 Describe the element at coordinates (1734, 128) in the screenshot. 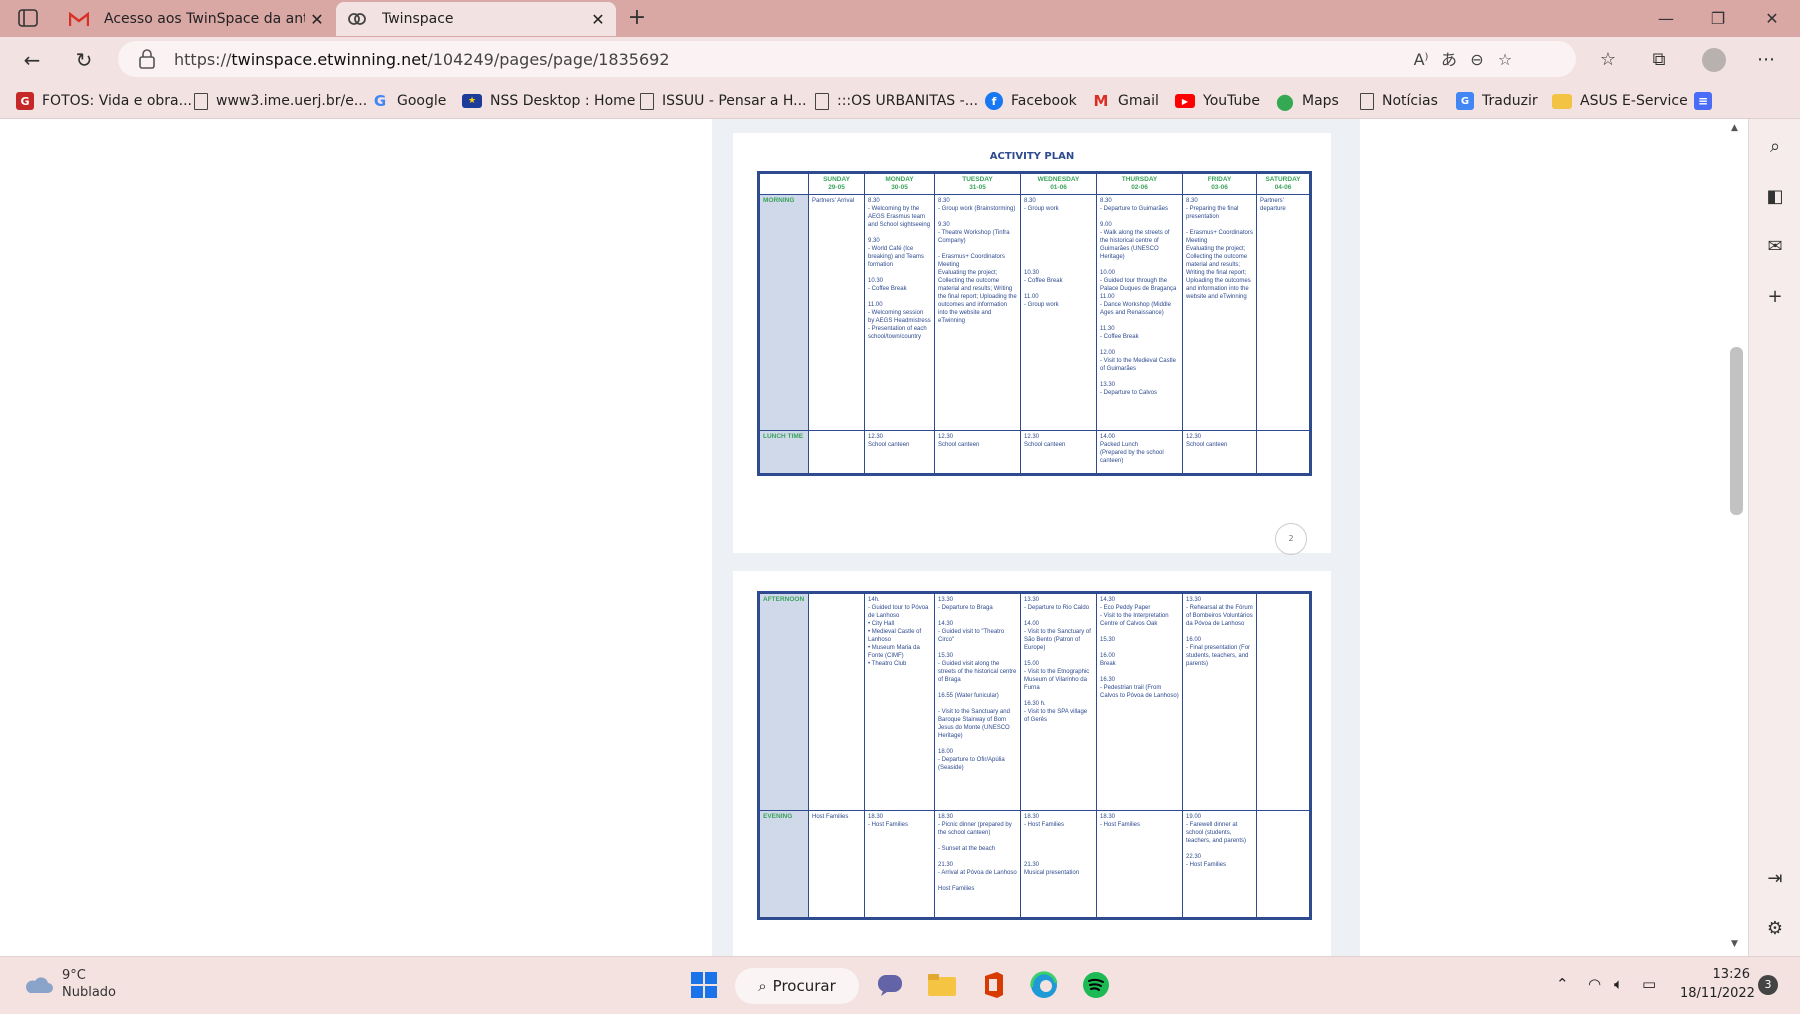

I see `scroll-up-arrow-icon: ▲` at that location.